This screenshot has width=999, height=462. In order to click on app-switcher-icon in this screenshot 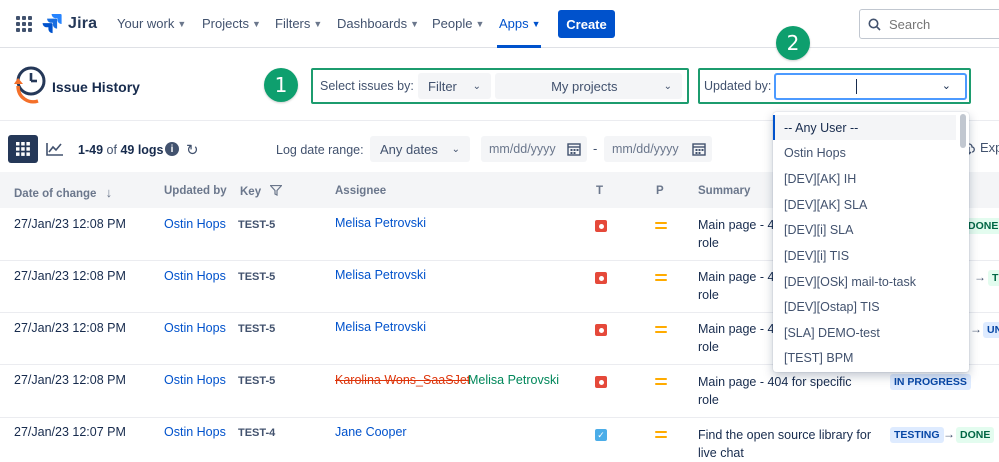, I will do `click(24, 24)`.